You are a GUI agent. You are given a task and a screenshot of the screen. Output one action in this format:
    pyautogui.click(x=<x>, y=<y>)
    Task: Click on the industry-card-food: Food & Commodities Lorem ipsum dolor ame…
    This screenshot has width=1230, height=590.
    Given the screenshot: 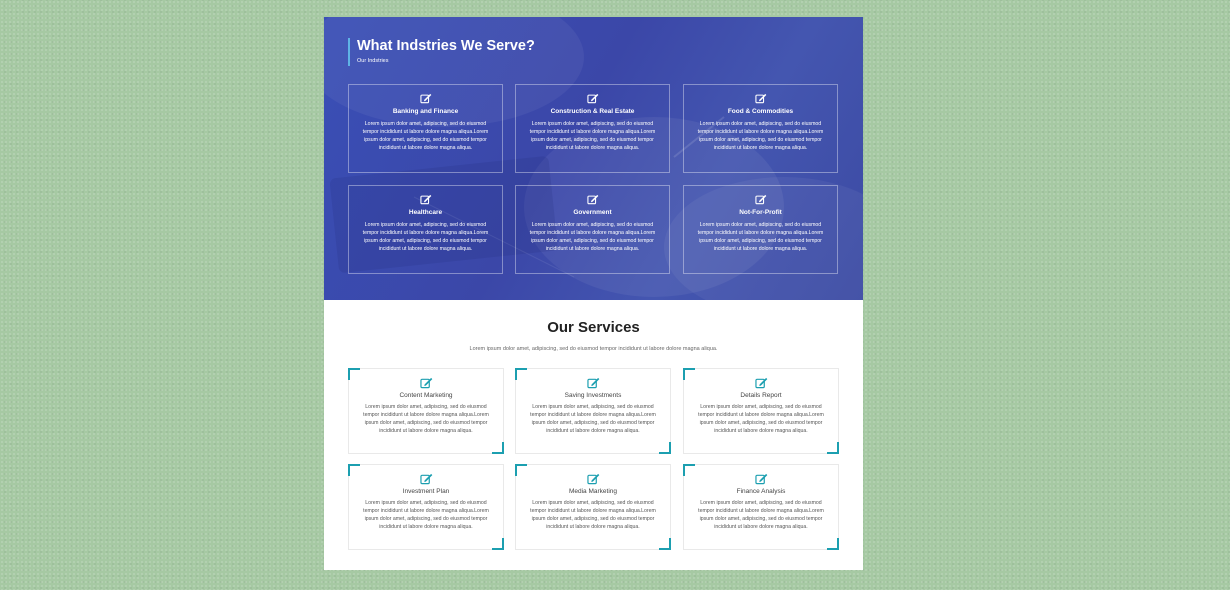 What is the action you would take?
    pyautogui.click(x=760, y=128)
    